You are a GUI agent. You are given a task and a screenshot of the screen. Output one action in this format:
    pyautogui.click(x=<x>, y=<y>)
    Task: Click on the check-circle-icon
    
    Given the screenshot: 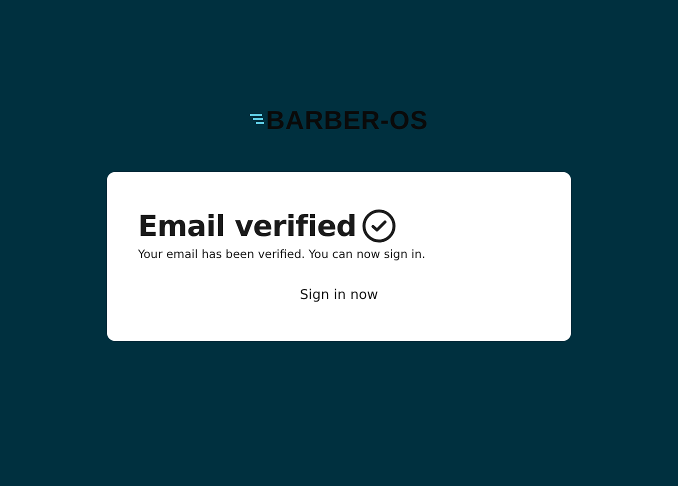 What is the action you would take?
    pyautogui.click(x=379, y=226)
    